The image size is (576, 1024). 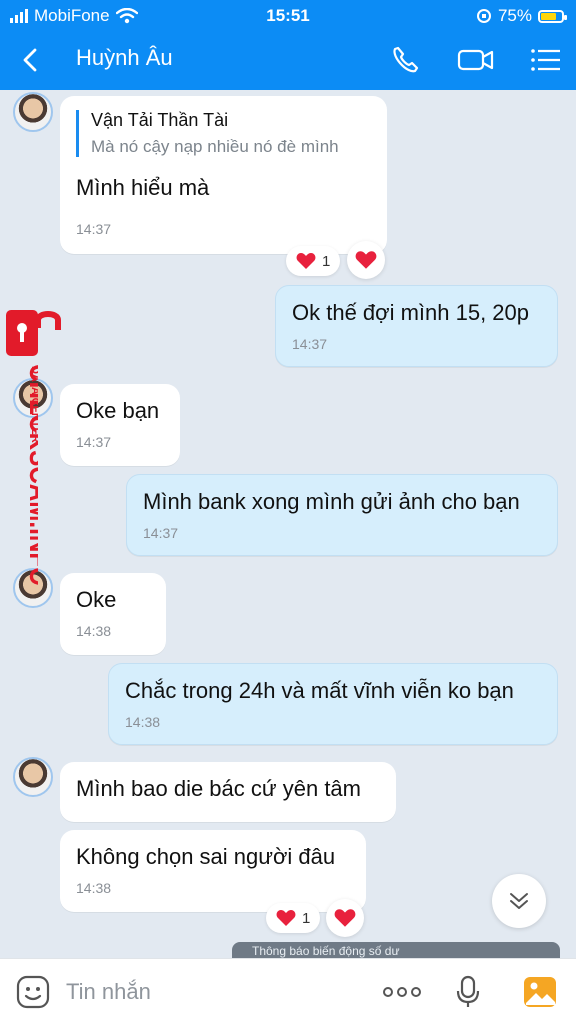 I want to click on sticker-icon, so click(x=33, y=992).